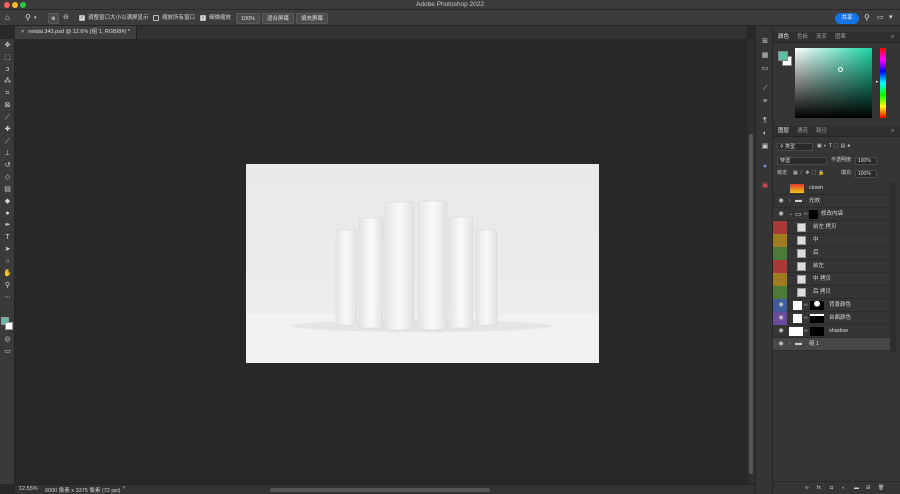 Image resolution: width=900 pixels, height=494 pixels. I want to click on adjustments-icon: ≡, so click(765, 101).